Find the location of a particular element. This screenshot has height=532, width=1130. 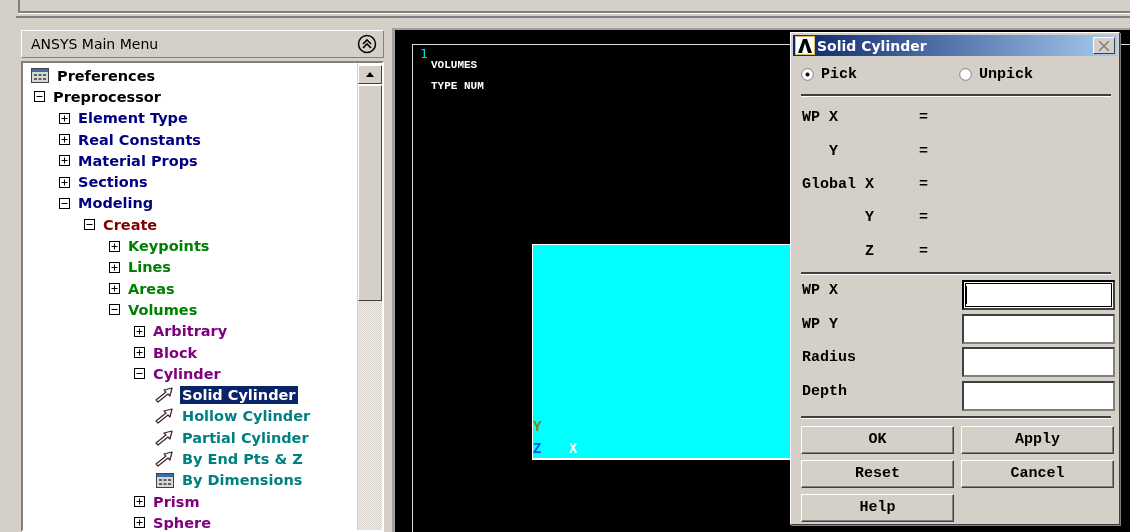

tree-item: Modeling is located at coordinates (116, 203).